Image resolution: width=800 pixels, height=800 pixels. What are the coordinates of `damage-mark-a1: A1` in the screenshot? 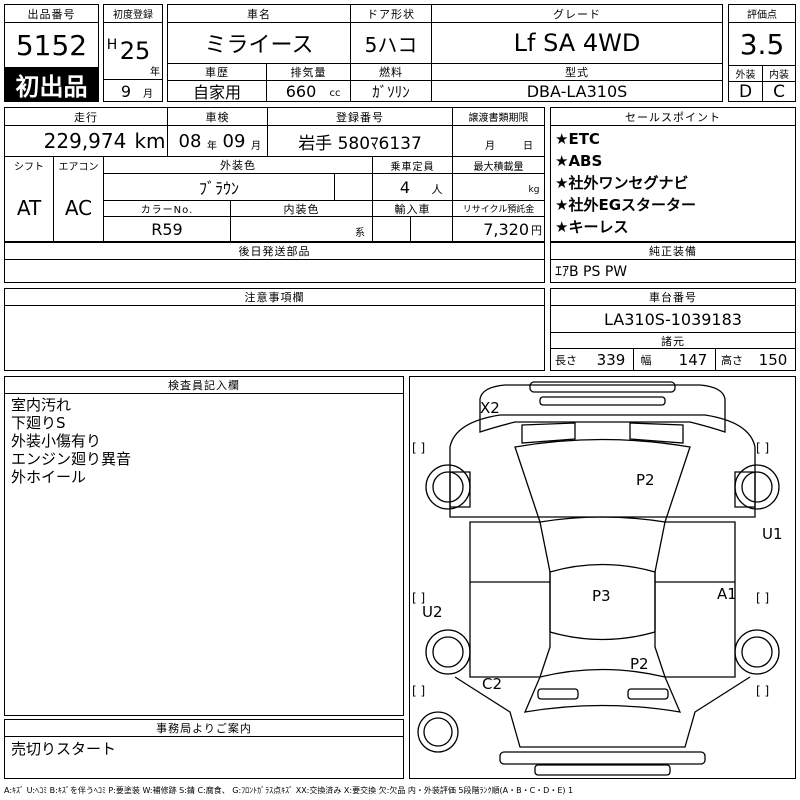 It's located at (727, 594).